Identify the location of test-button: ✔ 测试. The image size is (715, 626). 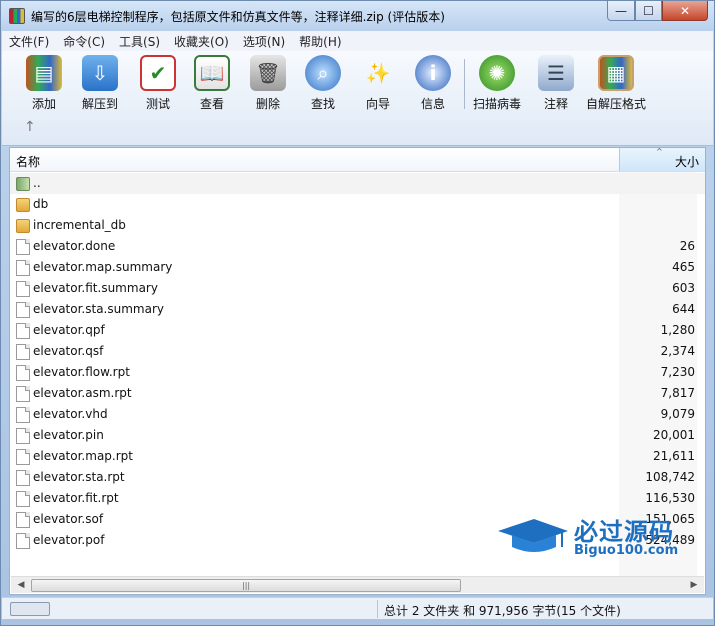
(158, 84).